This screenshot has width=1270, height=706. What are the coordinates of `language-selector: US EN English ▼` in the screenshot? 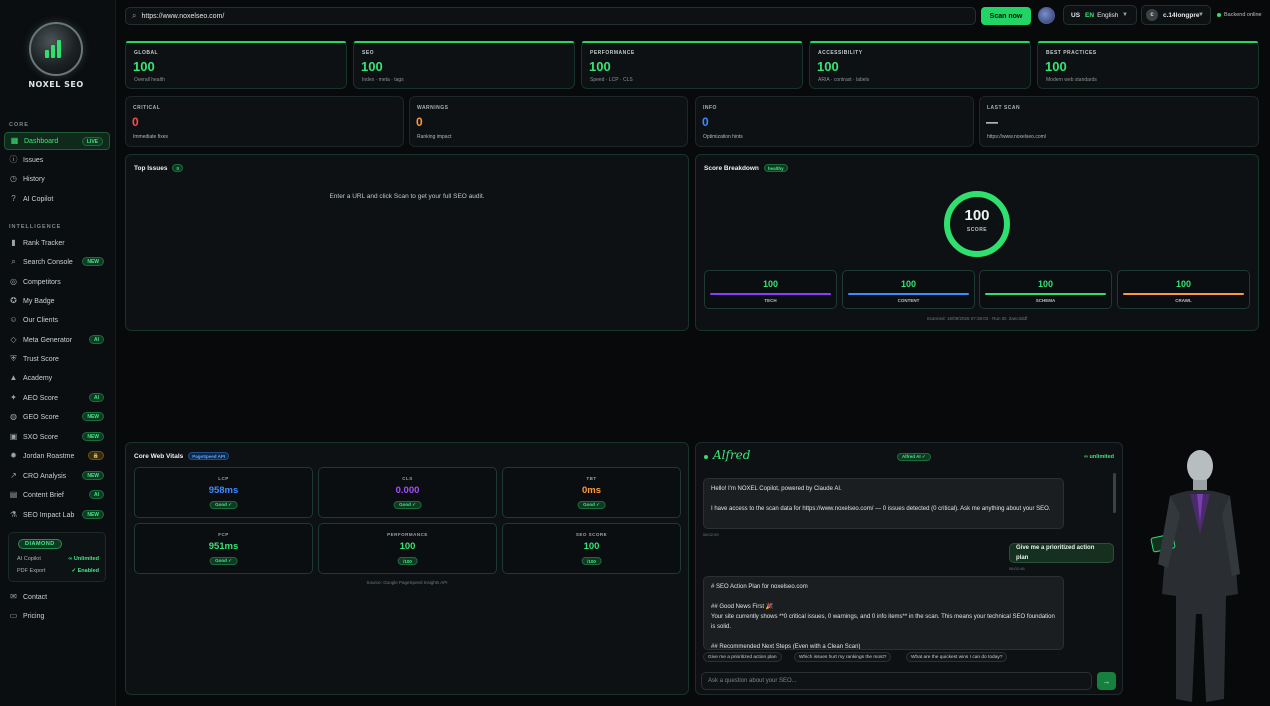 It's located at (1100, 15).